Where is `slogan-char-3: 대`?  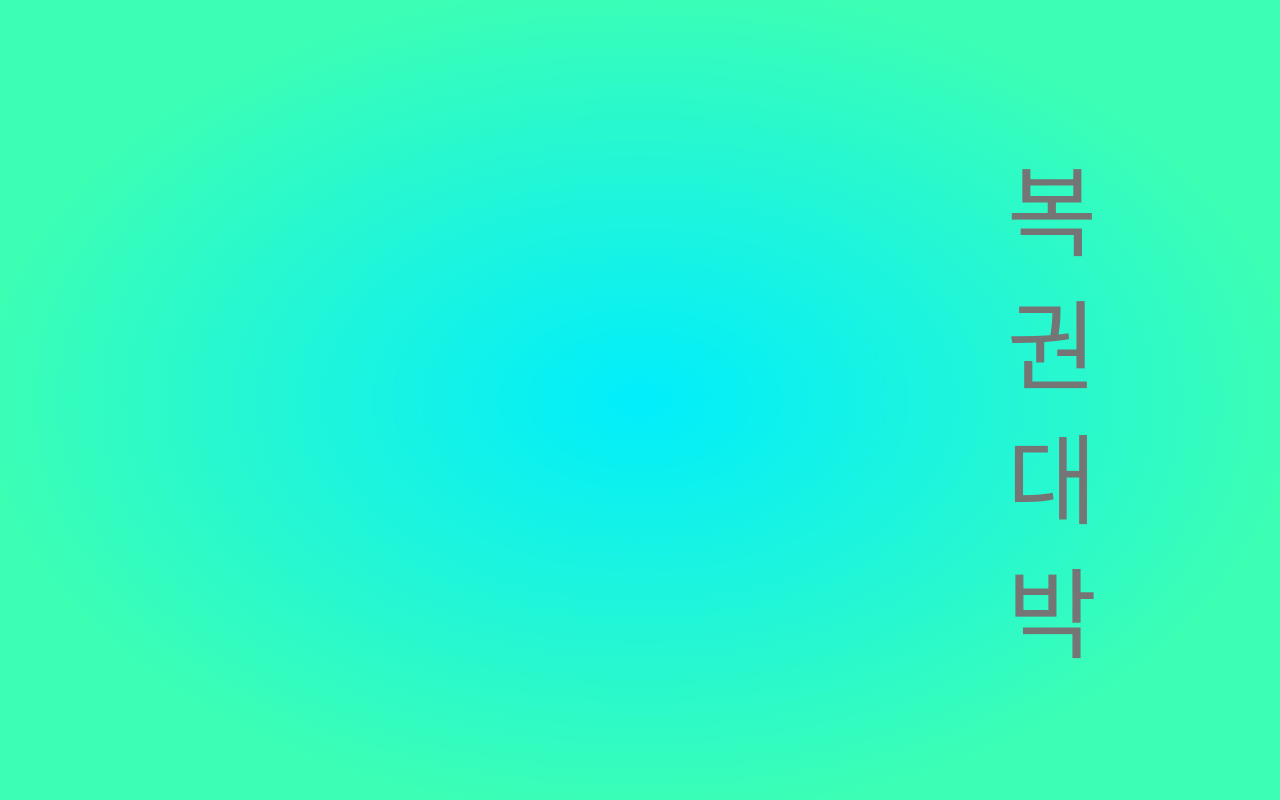 slogan-char-3: 대 is located at coordinates (1052, 483).